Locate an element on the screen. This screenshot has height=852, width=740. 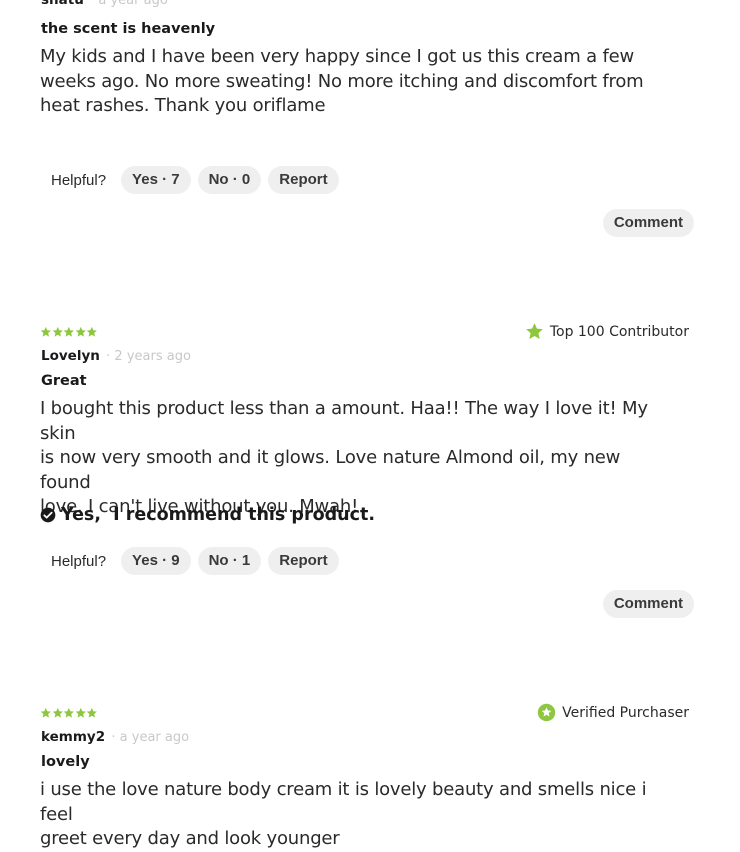
review-author: Lovelyn is located at coordinates (70, 356).